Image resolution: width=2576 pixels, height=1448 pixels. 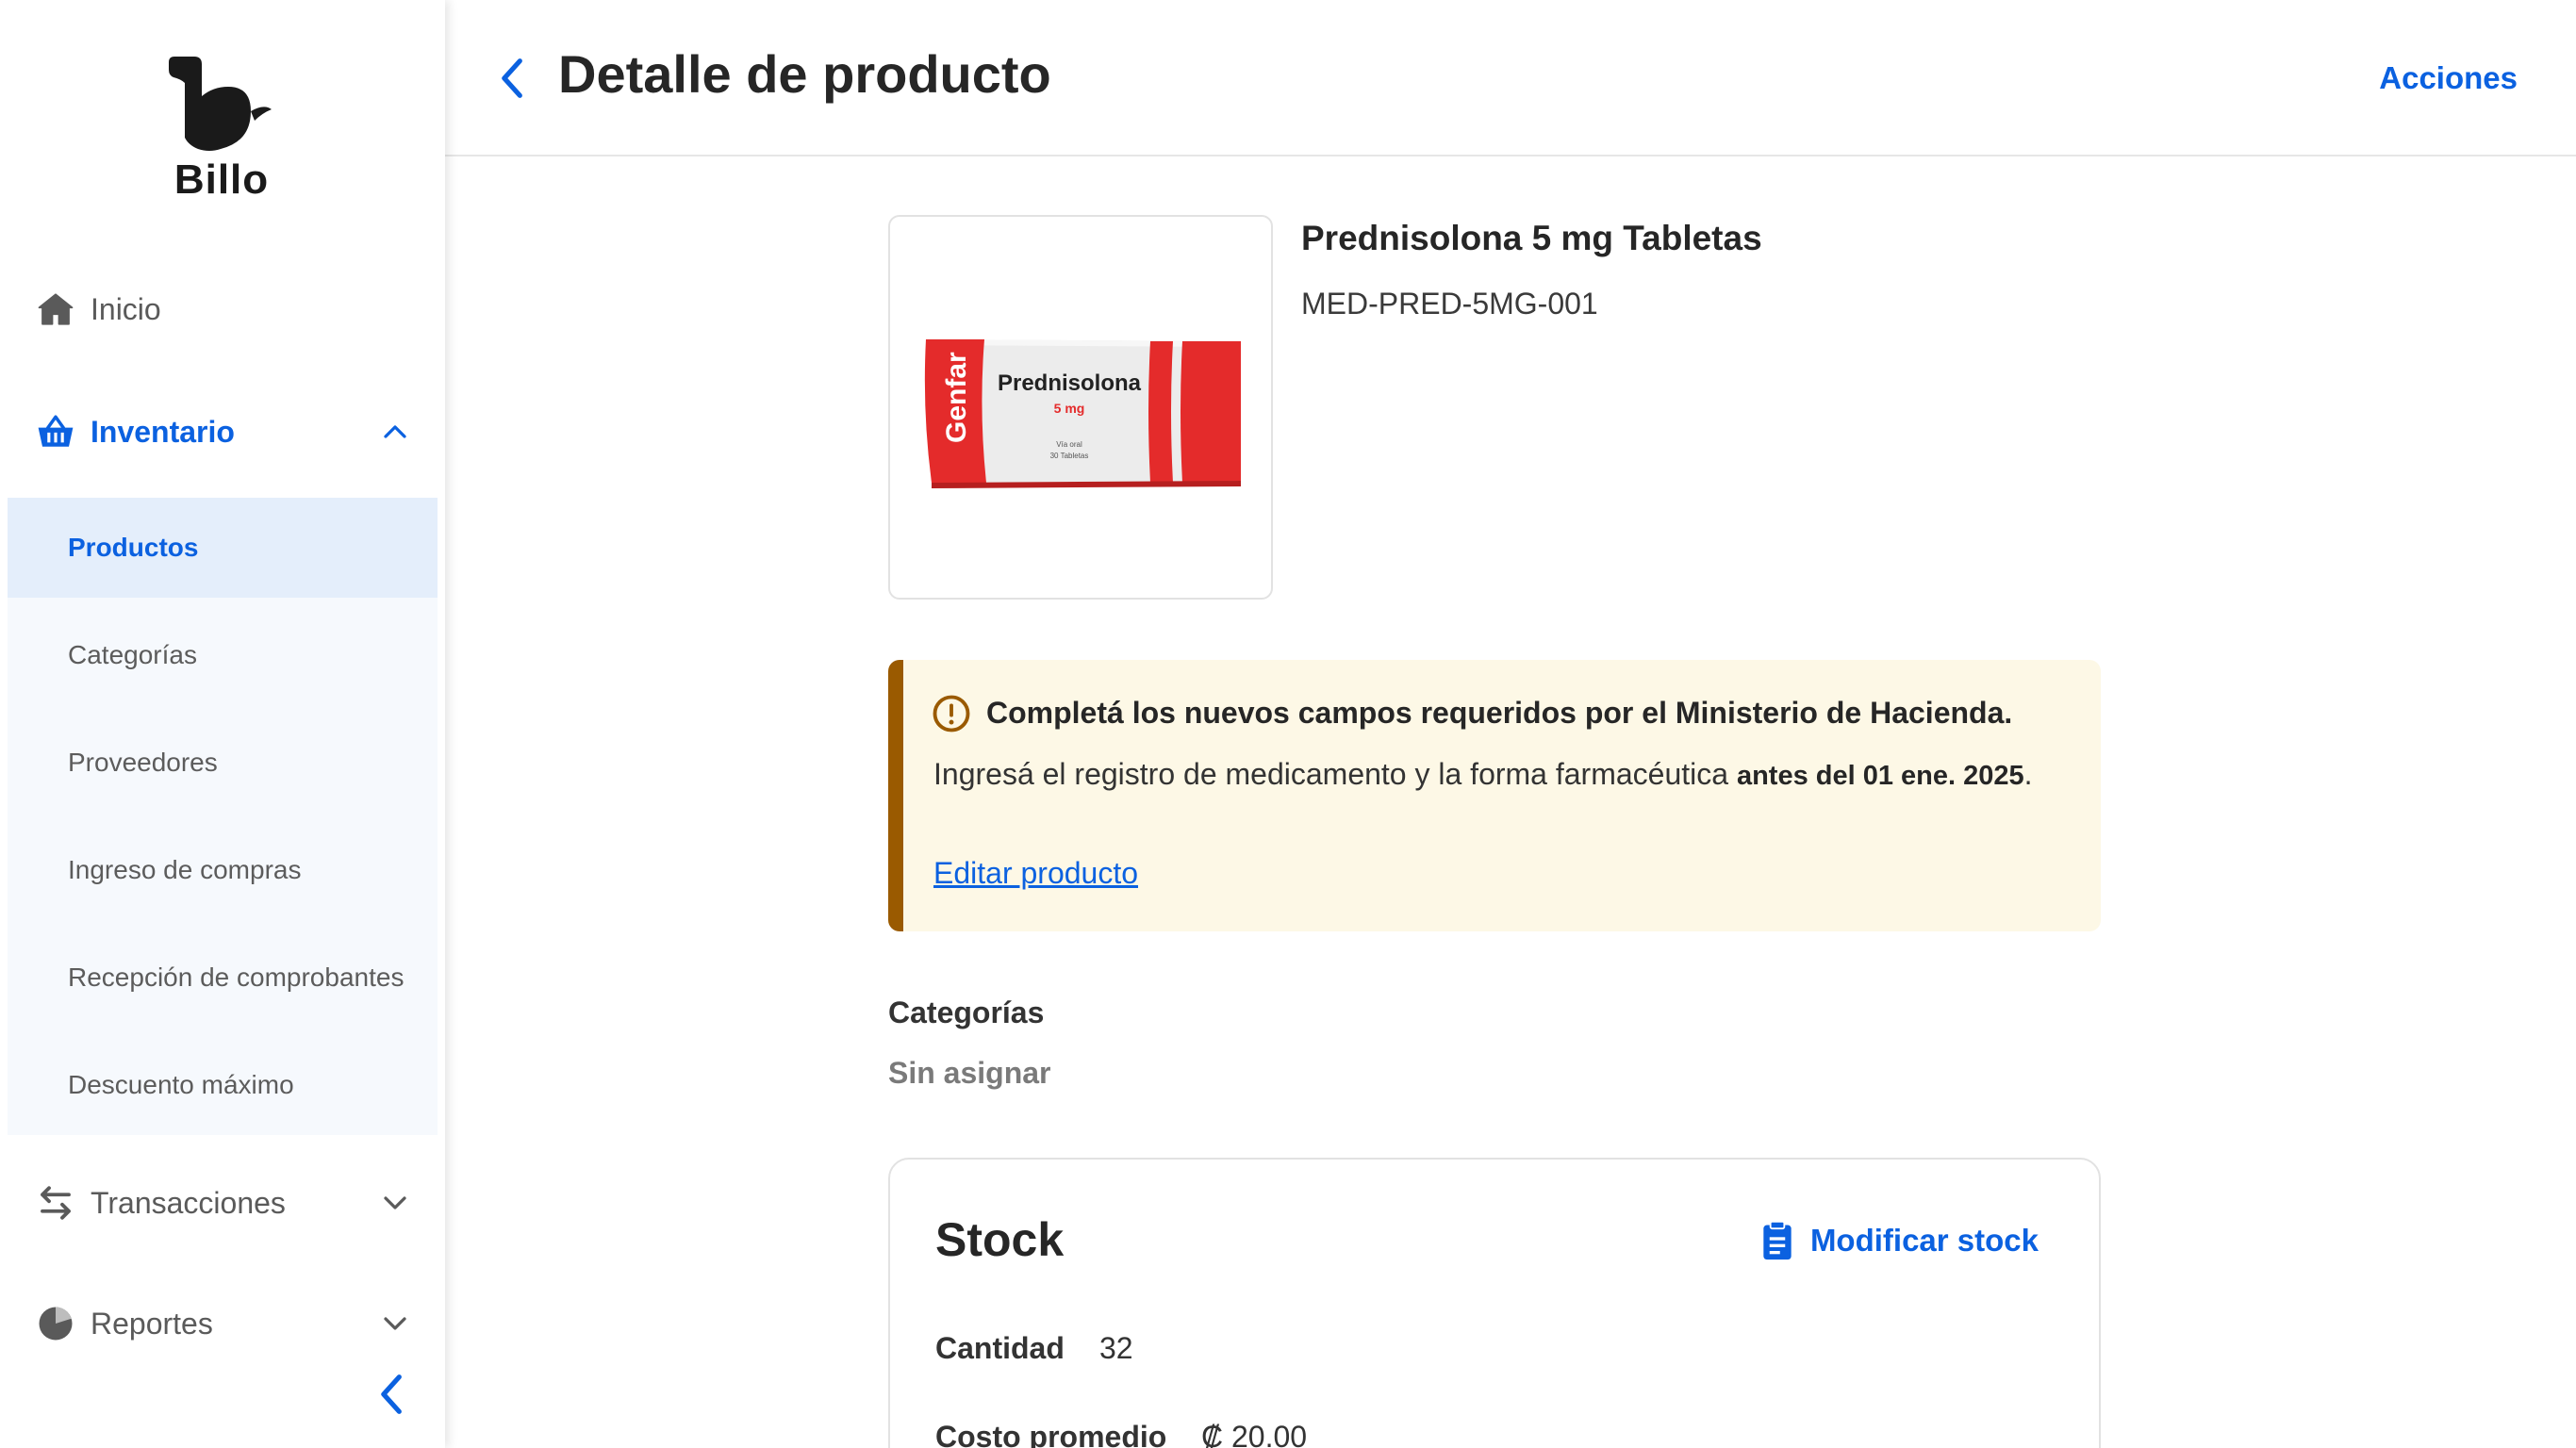 What do you see at coordinates (55, 309) in the screenshot?
I see `home-icon` at bounding box center [55, 309].